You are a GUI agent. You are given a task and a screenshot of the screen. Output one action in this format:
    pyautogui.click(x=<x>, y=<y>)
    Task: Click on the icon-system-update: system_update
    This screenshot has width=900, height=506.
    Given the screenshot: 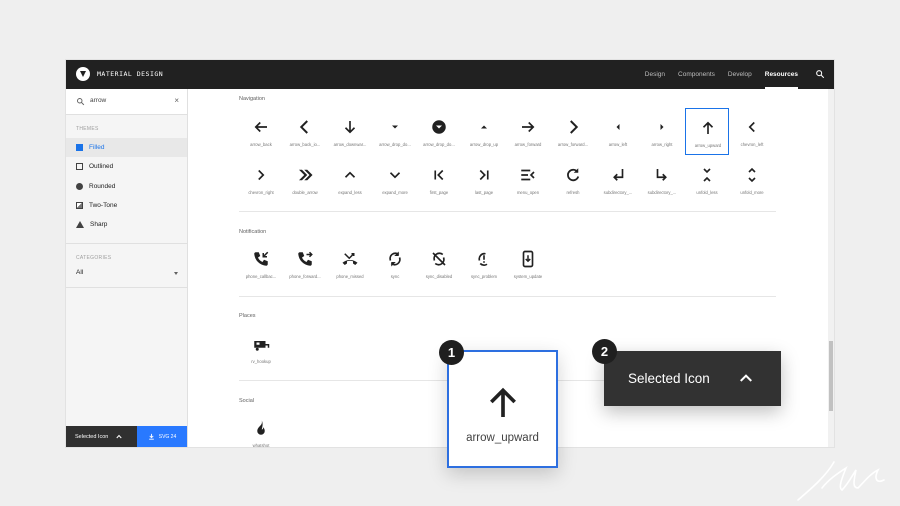 What is the action you would take?
    pyautogui.click(x=528, y=263)
    